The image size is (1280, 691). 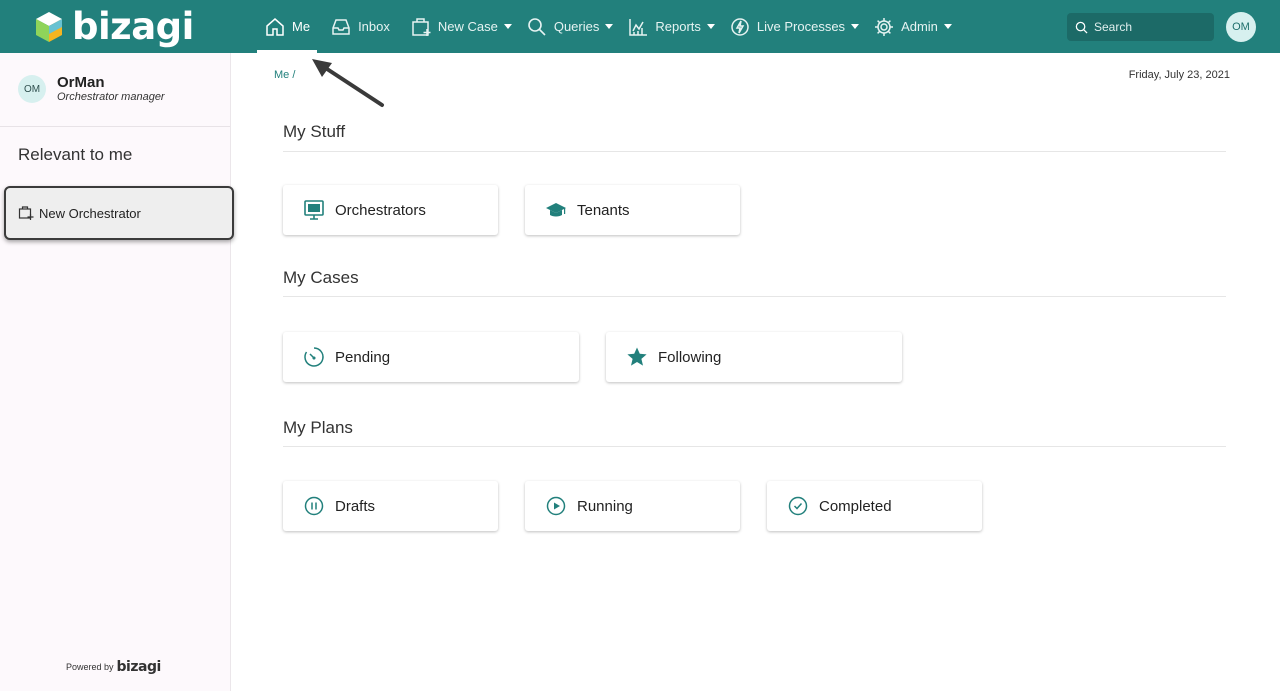 I want to click on card-label: Pending, so click(x=363, y=357).